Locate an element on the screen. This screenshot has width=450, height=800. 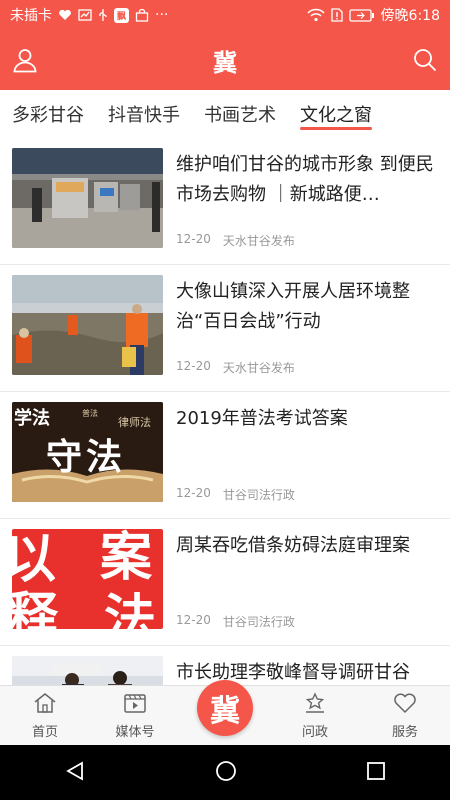
usb-icon is located at coordinates (103, 15).